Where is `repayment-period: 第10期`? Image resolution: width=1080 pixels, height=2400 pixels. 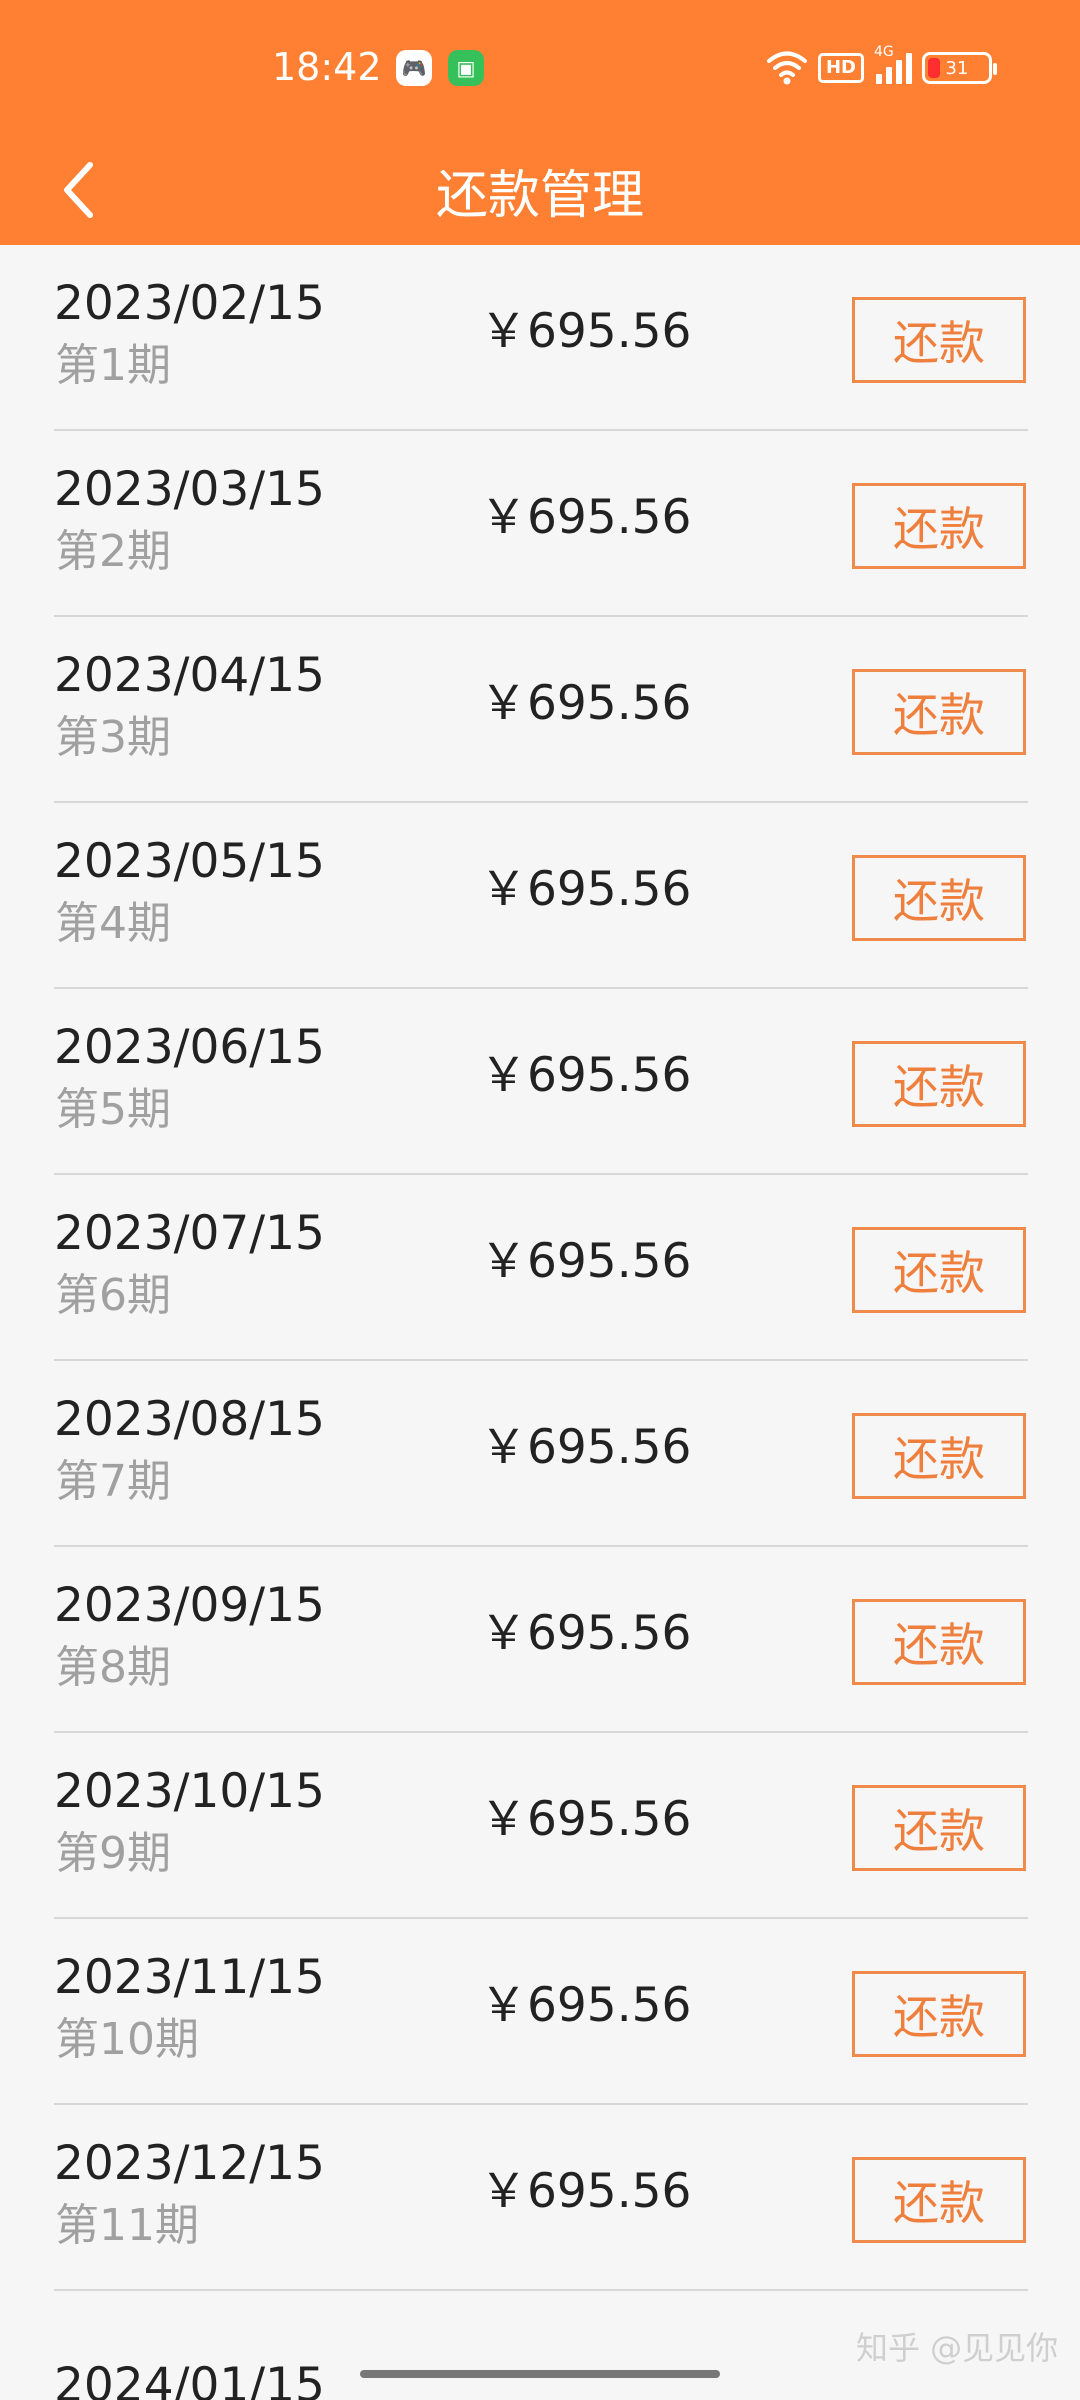 repayment-period: 第10期 is located at coordinates (127, 2039).